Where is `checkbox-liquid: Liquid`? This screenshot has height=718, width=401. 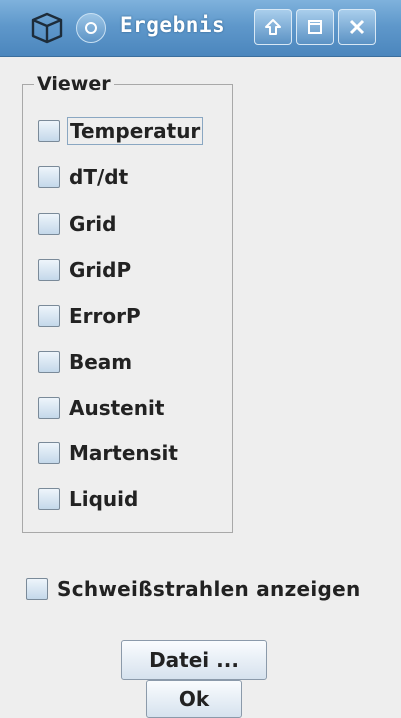 checkbox-liquid: Liquid is located at coordinates (89, 499).